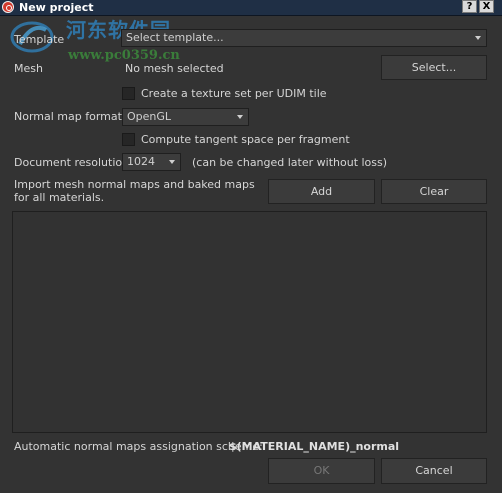 This screenshot has height=493, width=502. What do you see at coordinates (68, 116) in the screenshot?
I see `normal-map-format-label: Normal map format` at bounding box center [68, 116].